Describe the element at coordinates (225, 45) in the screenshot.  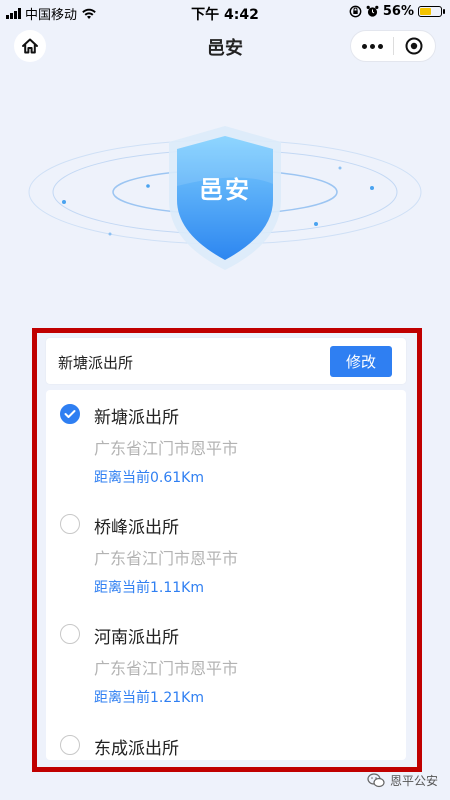
I see `nav-bar: 邑安` at that location.